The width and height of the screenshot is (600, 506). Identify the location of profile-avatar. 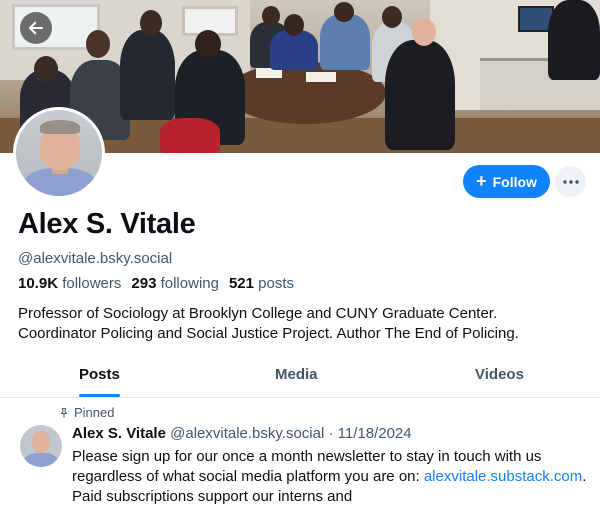
(59, 153).